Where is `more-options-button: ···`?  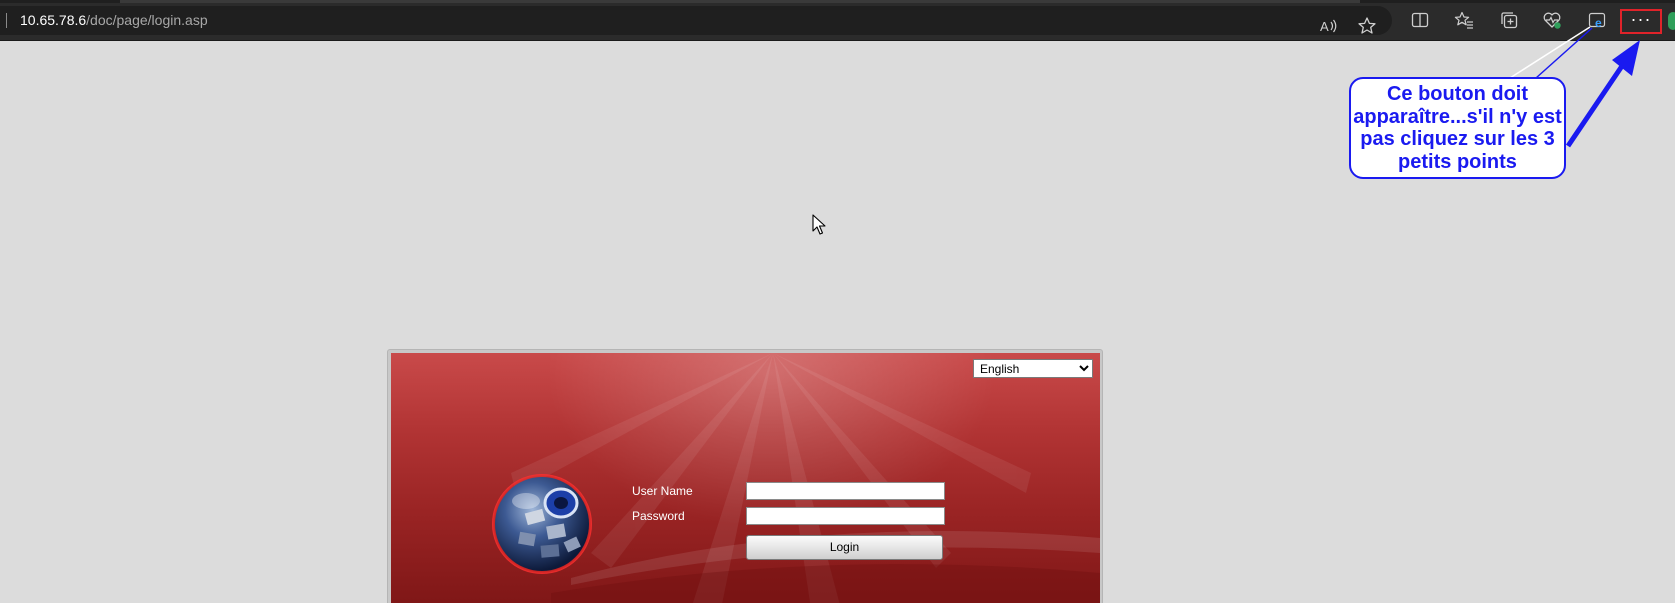
more-options-button: ··· is located at coordinates (1641, 21).